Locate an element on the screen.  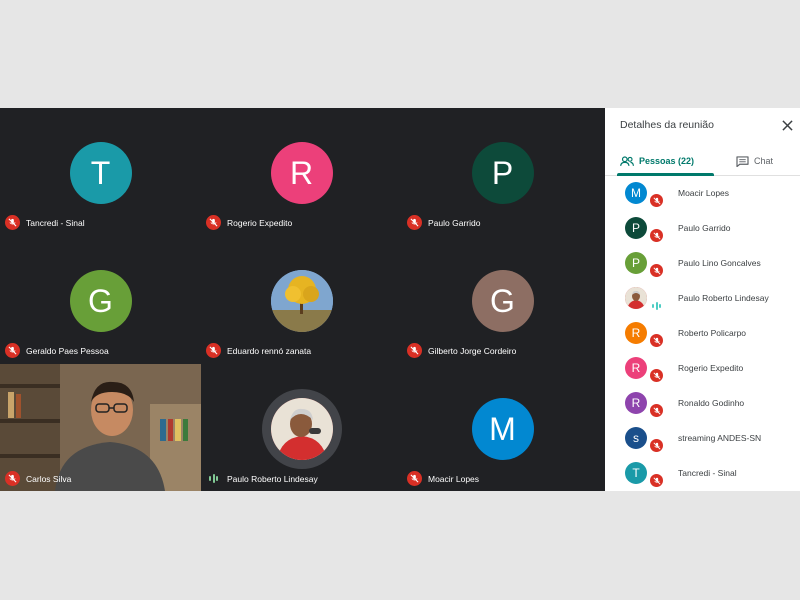
participant-tile: R Rogerio Expedito is located at coordinates (301, 171).